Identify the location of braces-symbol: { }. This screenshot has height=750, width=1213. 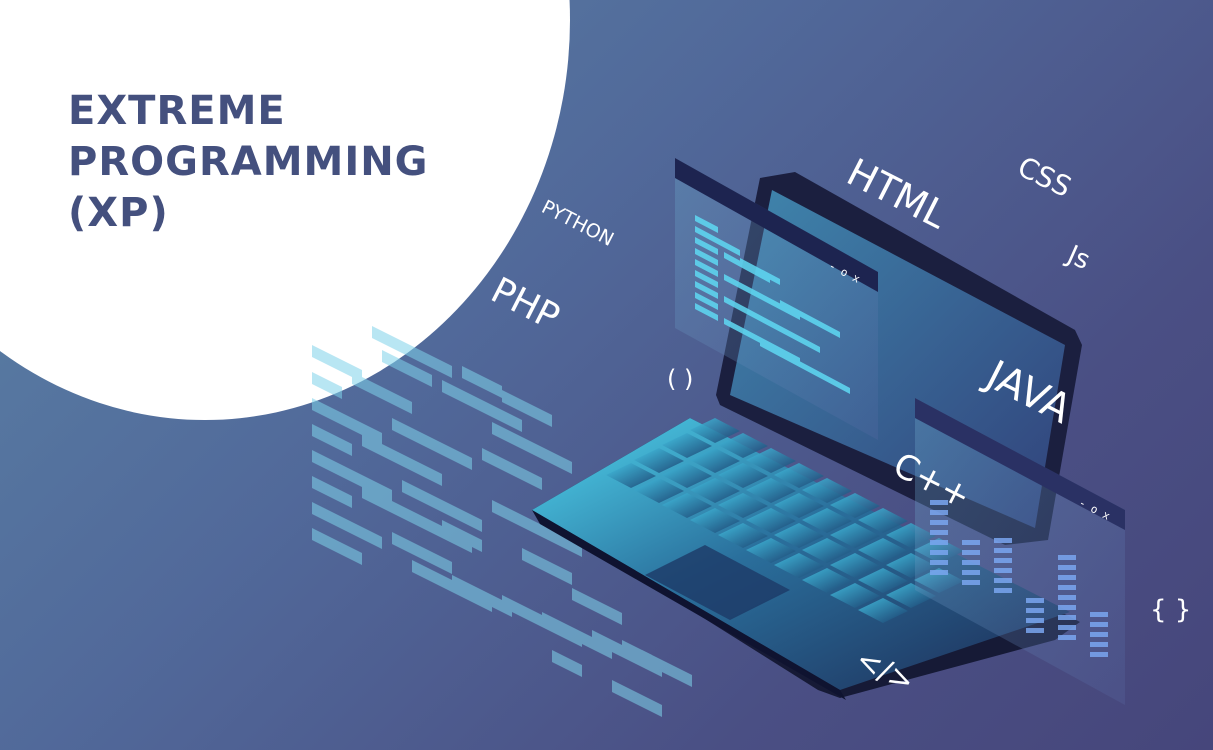
(1171, 610).